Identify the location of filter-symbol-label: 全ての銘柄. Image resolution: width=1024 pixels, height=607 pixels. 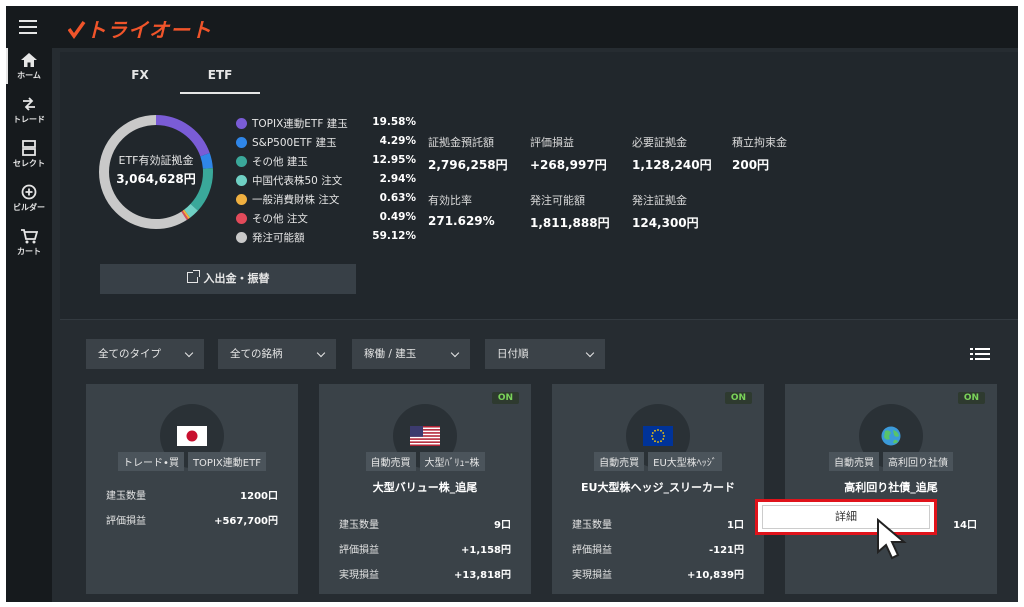
(256, 354).